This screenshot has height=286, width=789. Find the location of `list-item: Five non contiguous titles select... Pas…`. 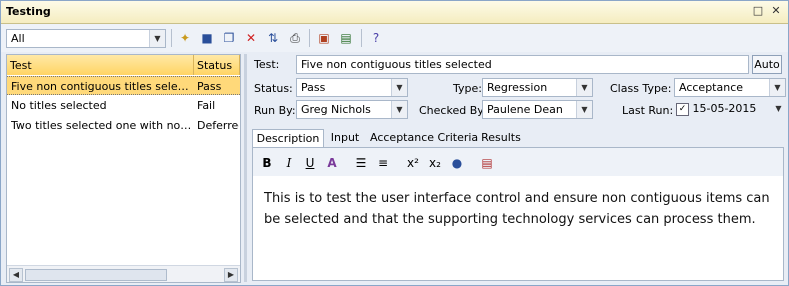

list-item: Five non contiguous titles select... Pas… is located at coordinates (123, 85).